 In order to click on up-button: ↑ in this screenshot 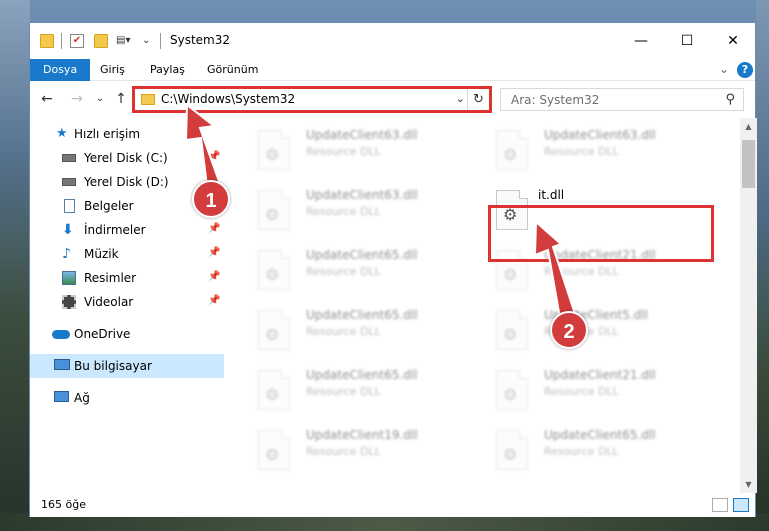, I will do `click(121, 99)`.